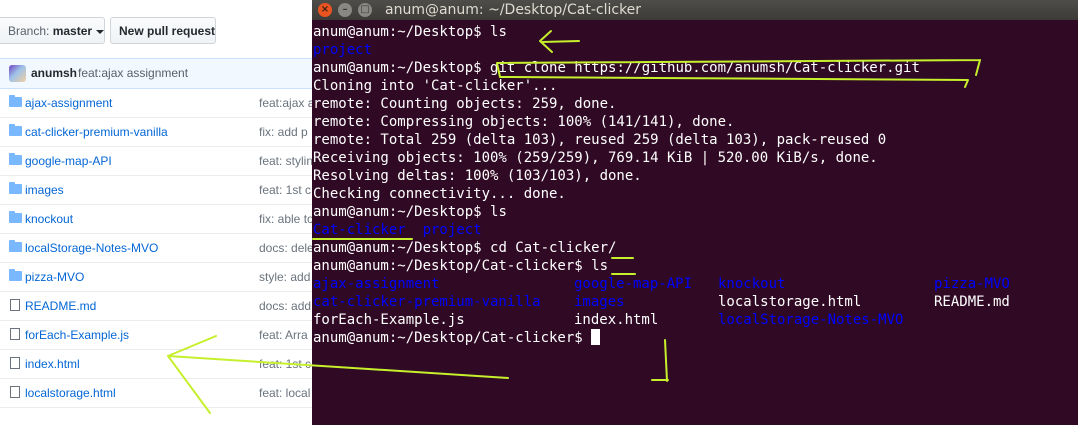  I want to click on file-name-link: localStorage-Notes-MVO, so click(91, 248).